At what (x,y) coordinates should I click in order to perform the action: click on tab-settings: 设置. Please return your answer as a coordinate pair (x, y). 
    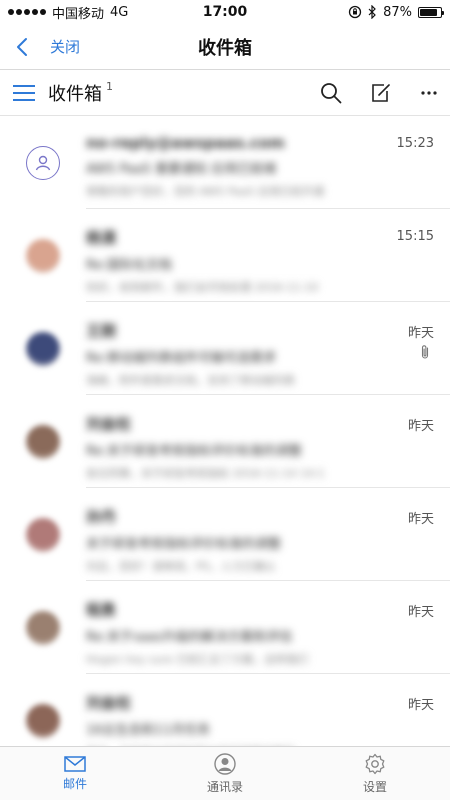
    Looking at the image, I should click on (375, 773).